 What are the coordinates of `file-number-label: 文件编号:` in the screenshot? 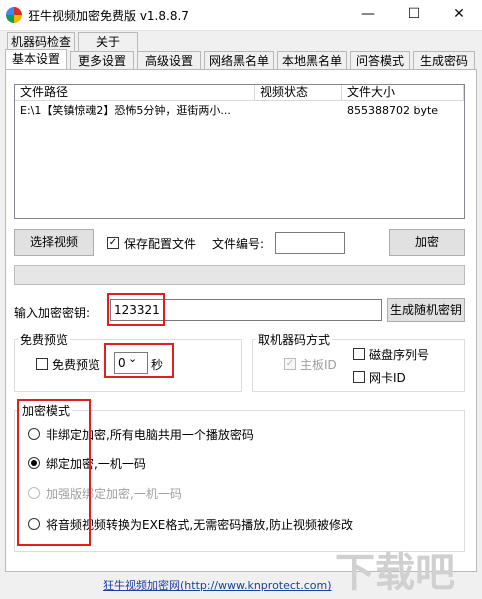 It's located at (238, 244).